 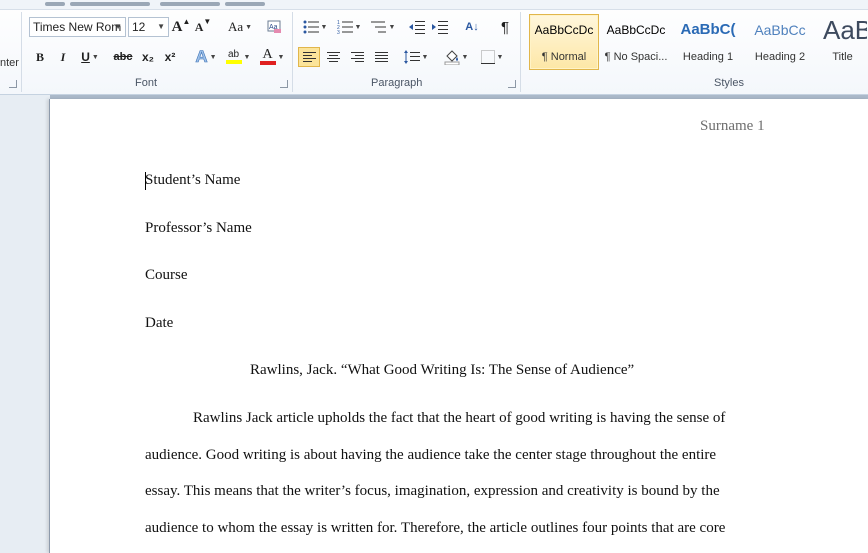 I want to click on multilevel-list-button: ▼, so click(x=383, y=27).